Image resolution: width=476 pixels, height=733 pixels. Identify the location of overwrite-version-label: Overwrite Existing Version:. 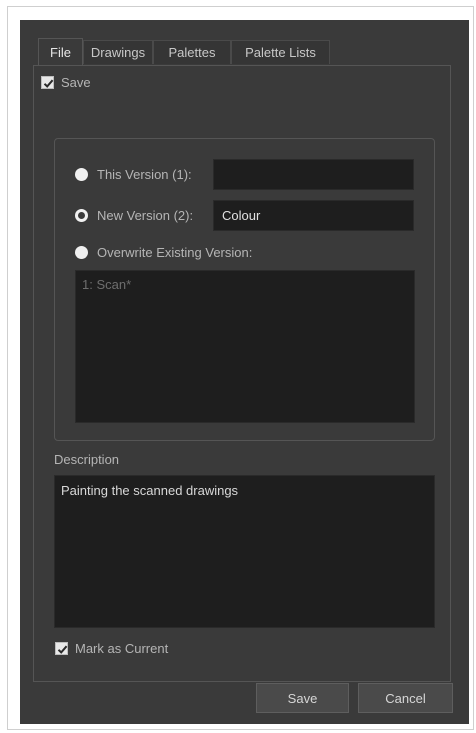
(175, 252).